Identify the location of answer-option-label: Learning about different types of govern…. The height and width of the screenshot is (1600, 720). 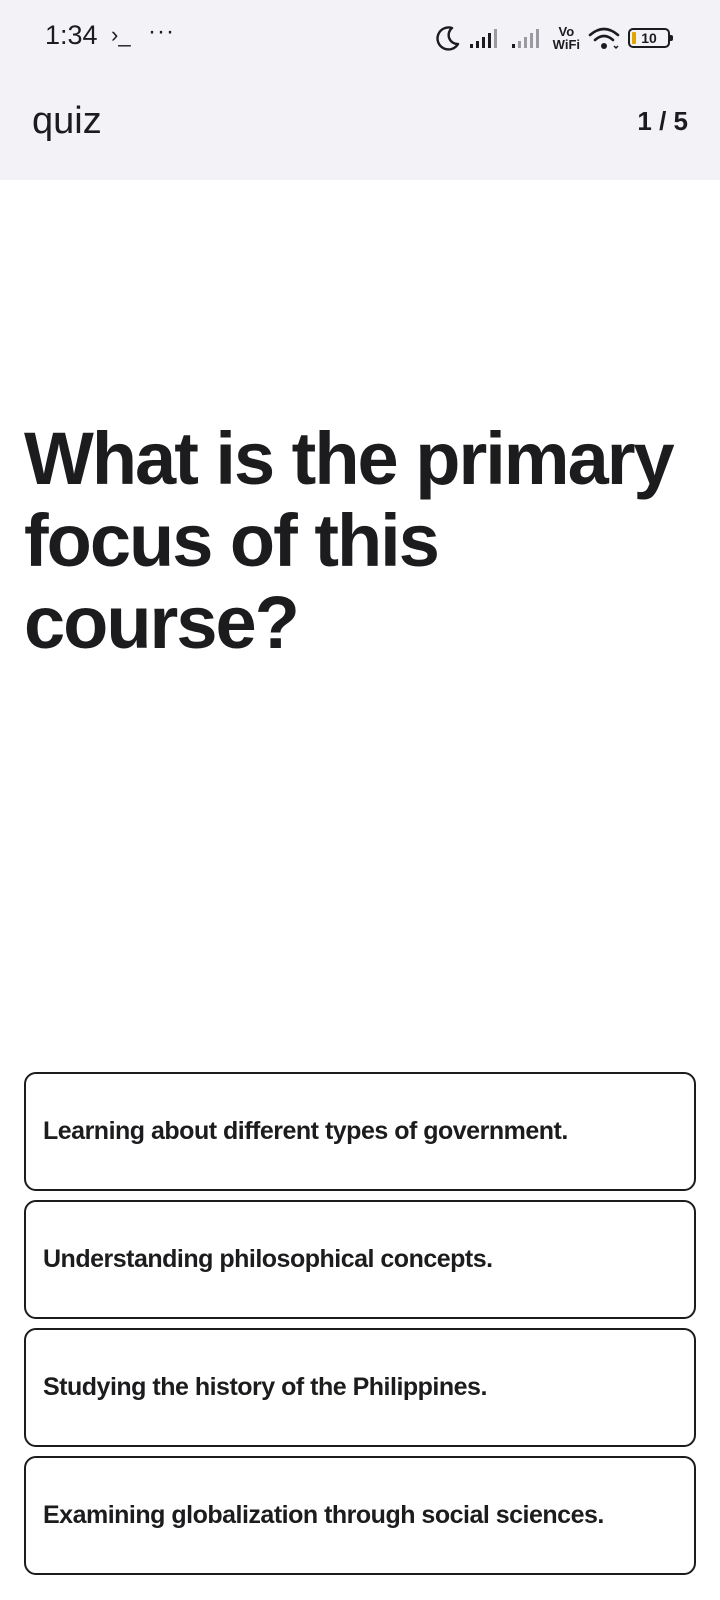
(305, 1131).